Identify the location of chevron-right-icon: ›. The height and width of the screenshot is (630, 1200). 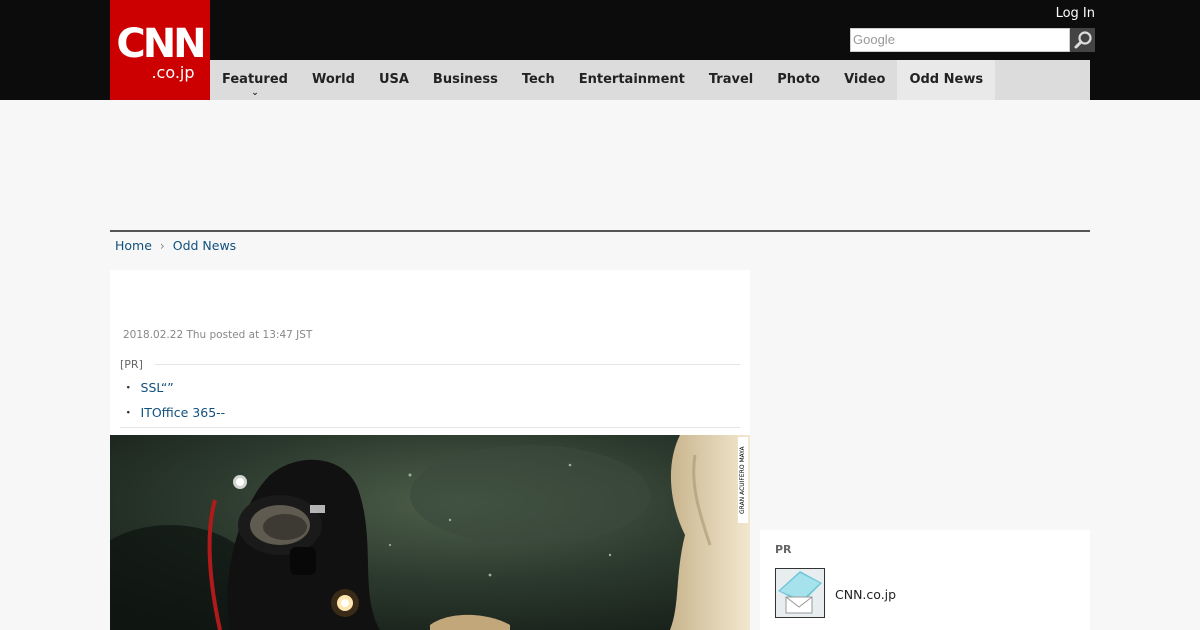
(162, 245).